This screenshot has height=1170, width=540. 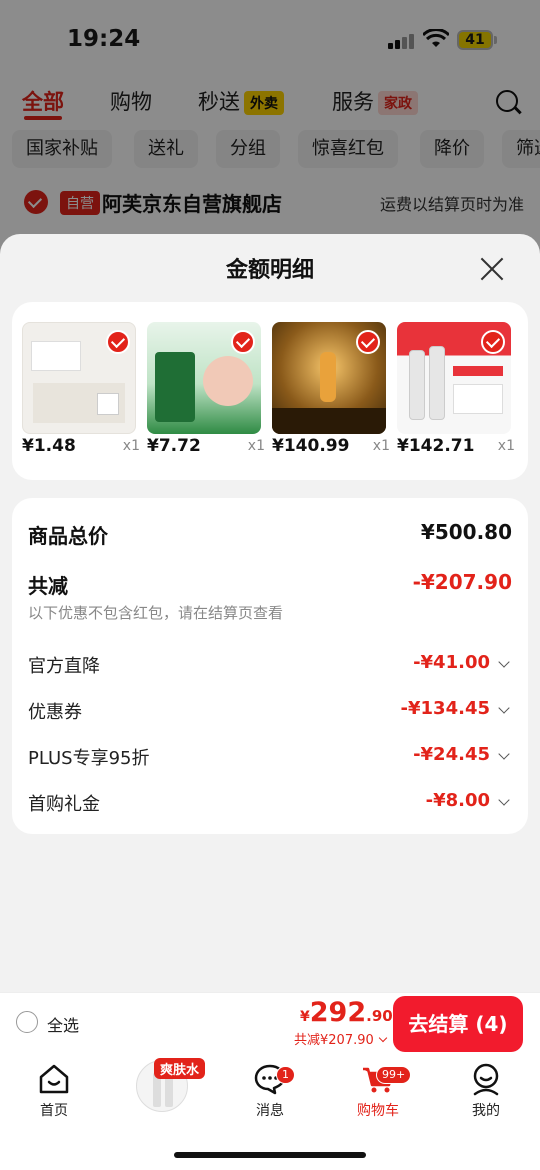 What do you see at coordinates (270, 391) in the screenshot?
I see `selected-products: ¥1.48 x1 ¥7.72 x1 ¥140.99 x1 ¥142.71 x1` at bounding box center [270, 391].